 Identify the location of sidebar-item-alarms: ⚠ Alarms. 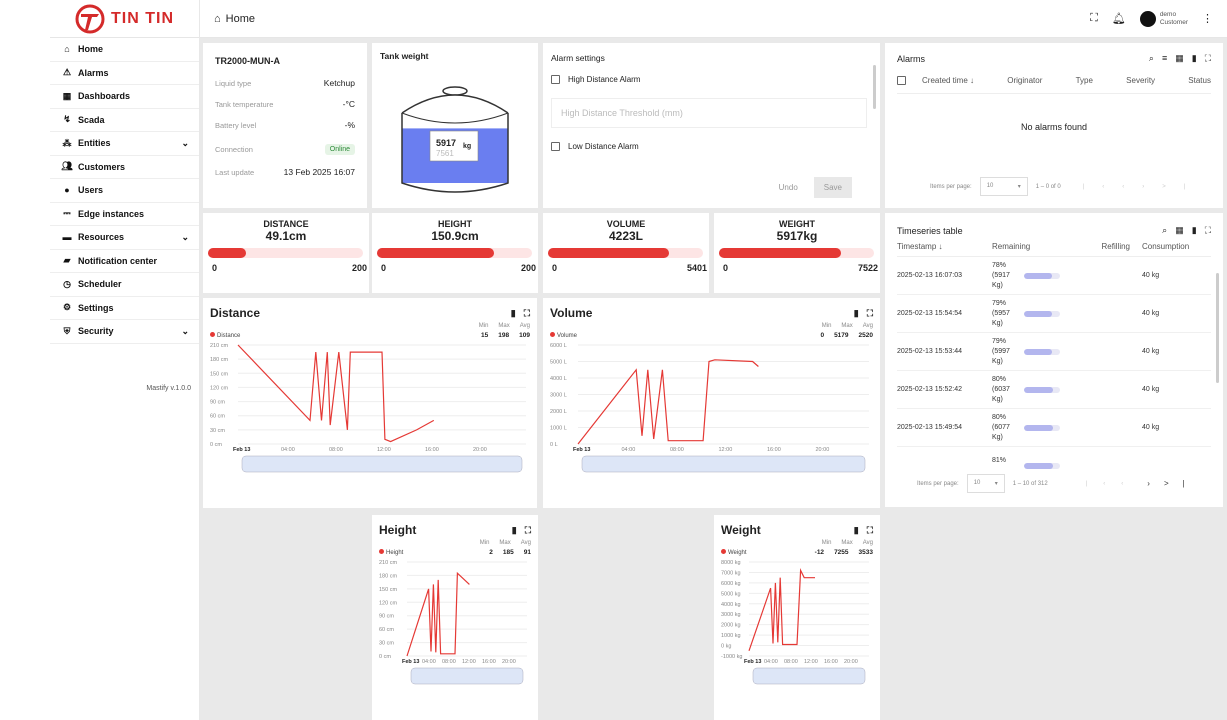
(124, 73).